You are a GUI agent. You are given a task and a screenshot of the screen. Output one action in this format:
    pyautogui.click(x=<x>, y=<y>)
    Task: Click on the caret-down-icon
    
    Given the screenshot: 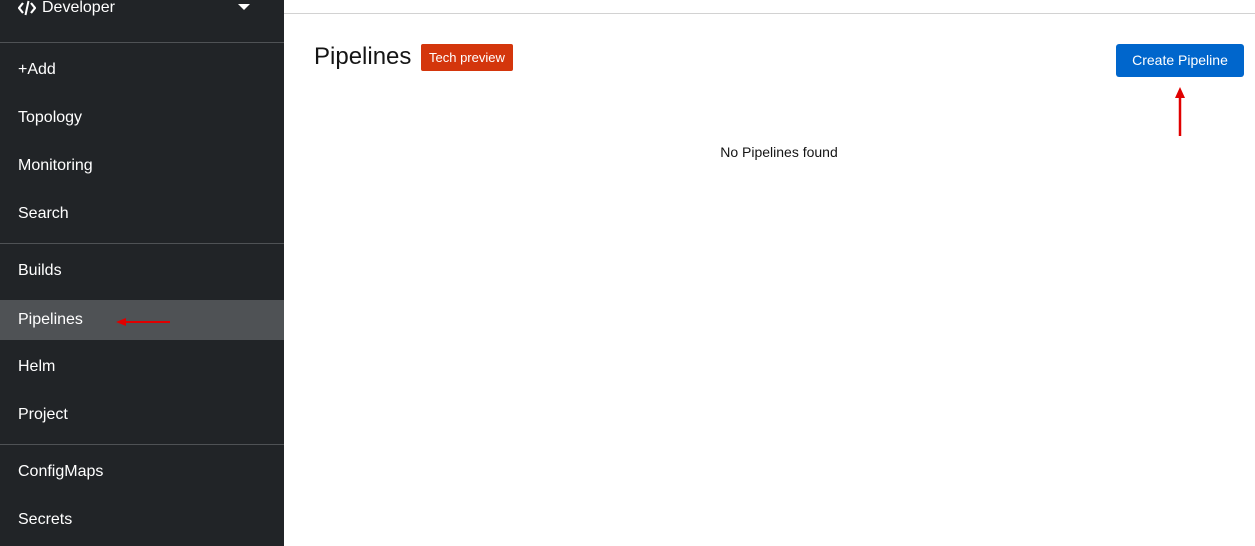 What is the action you would take?
    pyautogui.click(x=244, y=7)
    